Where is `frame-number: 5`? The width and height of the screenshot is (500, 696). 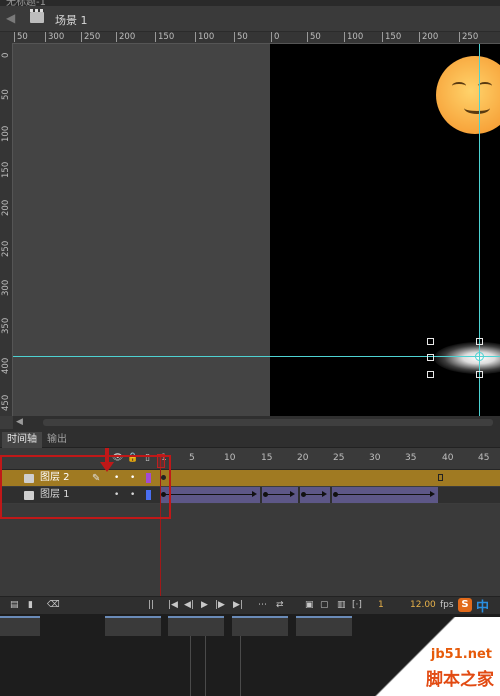 frame-number: 5 is located at coordinates (192, 458).